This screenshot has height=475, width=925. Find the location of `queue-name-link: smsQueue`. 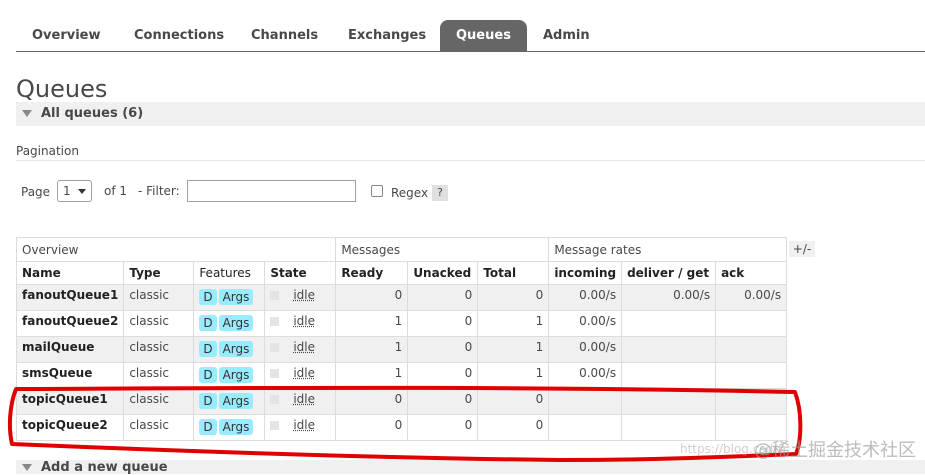

queue-name-link: smsQueue is located at coordinates (70, 375).